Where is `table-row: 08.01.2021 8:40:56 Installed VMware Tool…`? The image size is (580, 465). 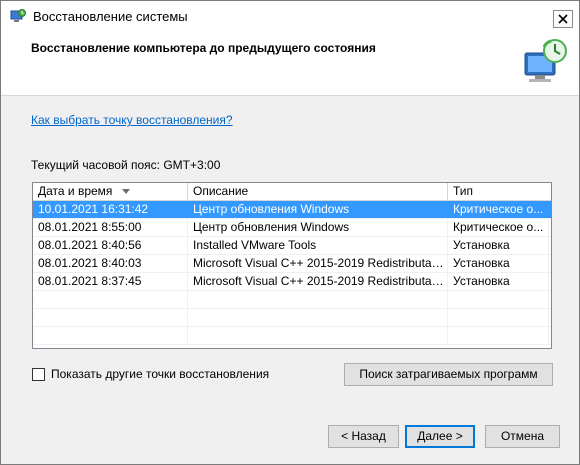
table-row: 08.01.2021 8:40:56 Installed VMware Tool… is located at coordinates (292, 246).